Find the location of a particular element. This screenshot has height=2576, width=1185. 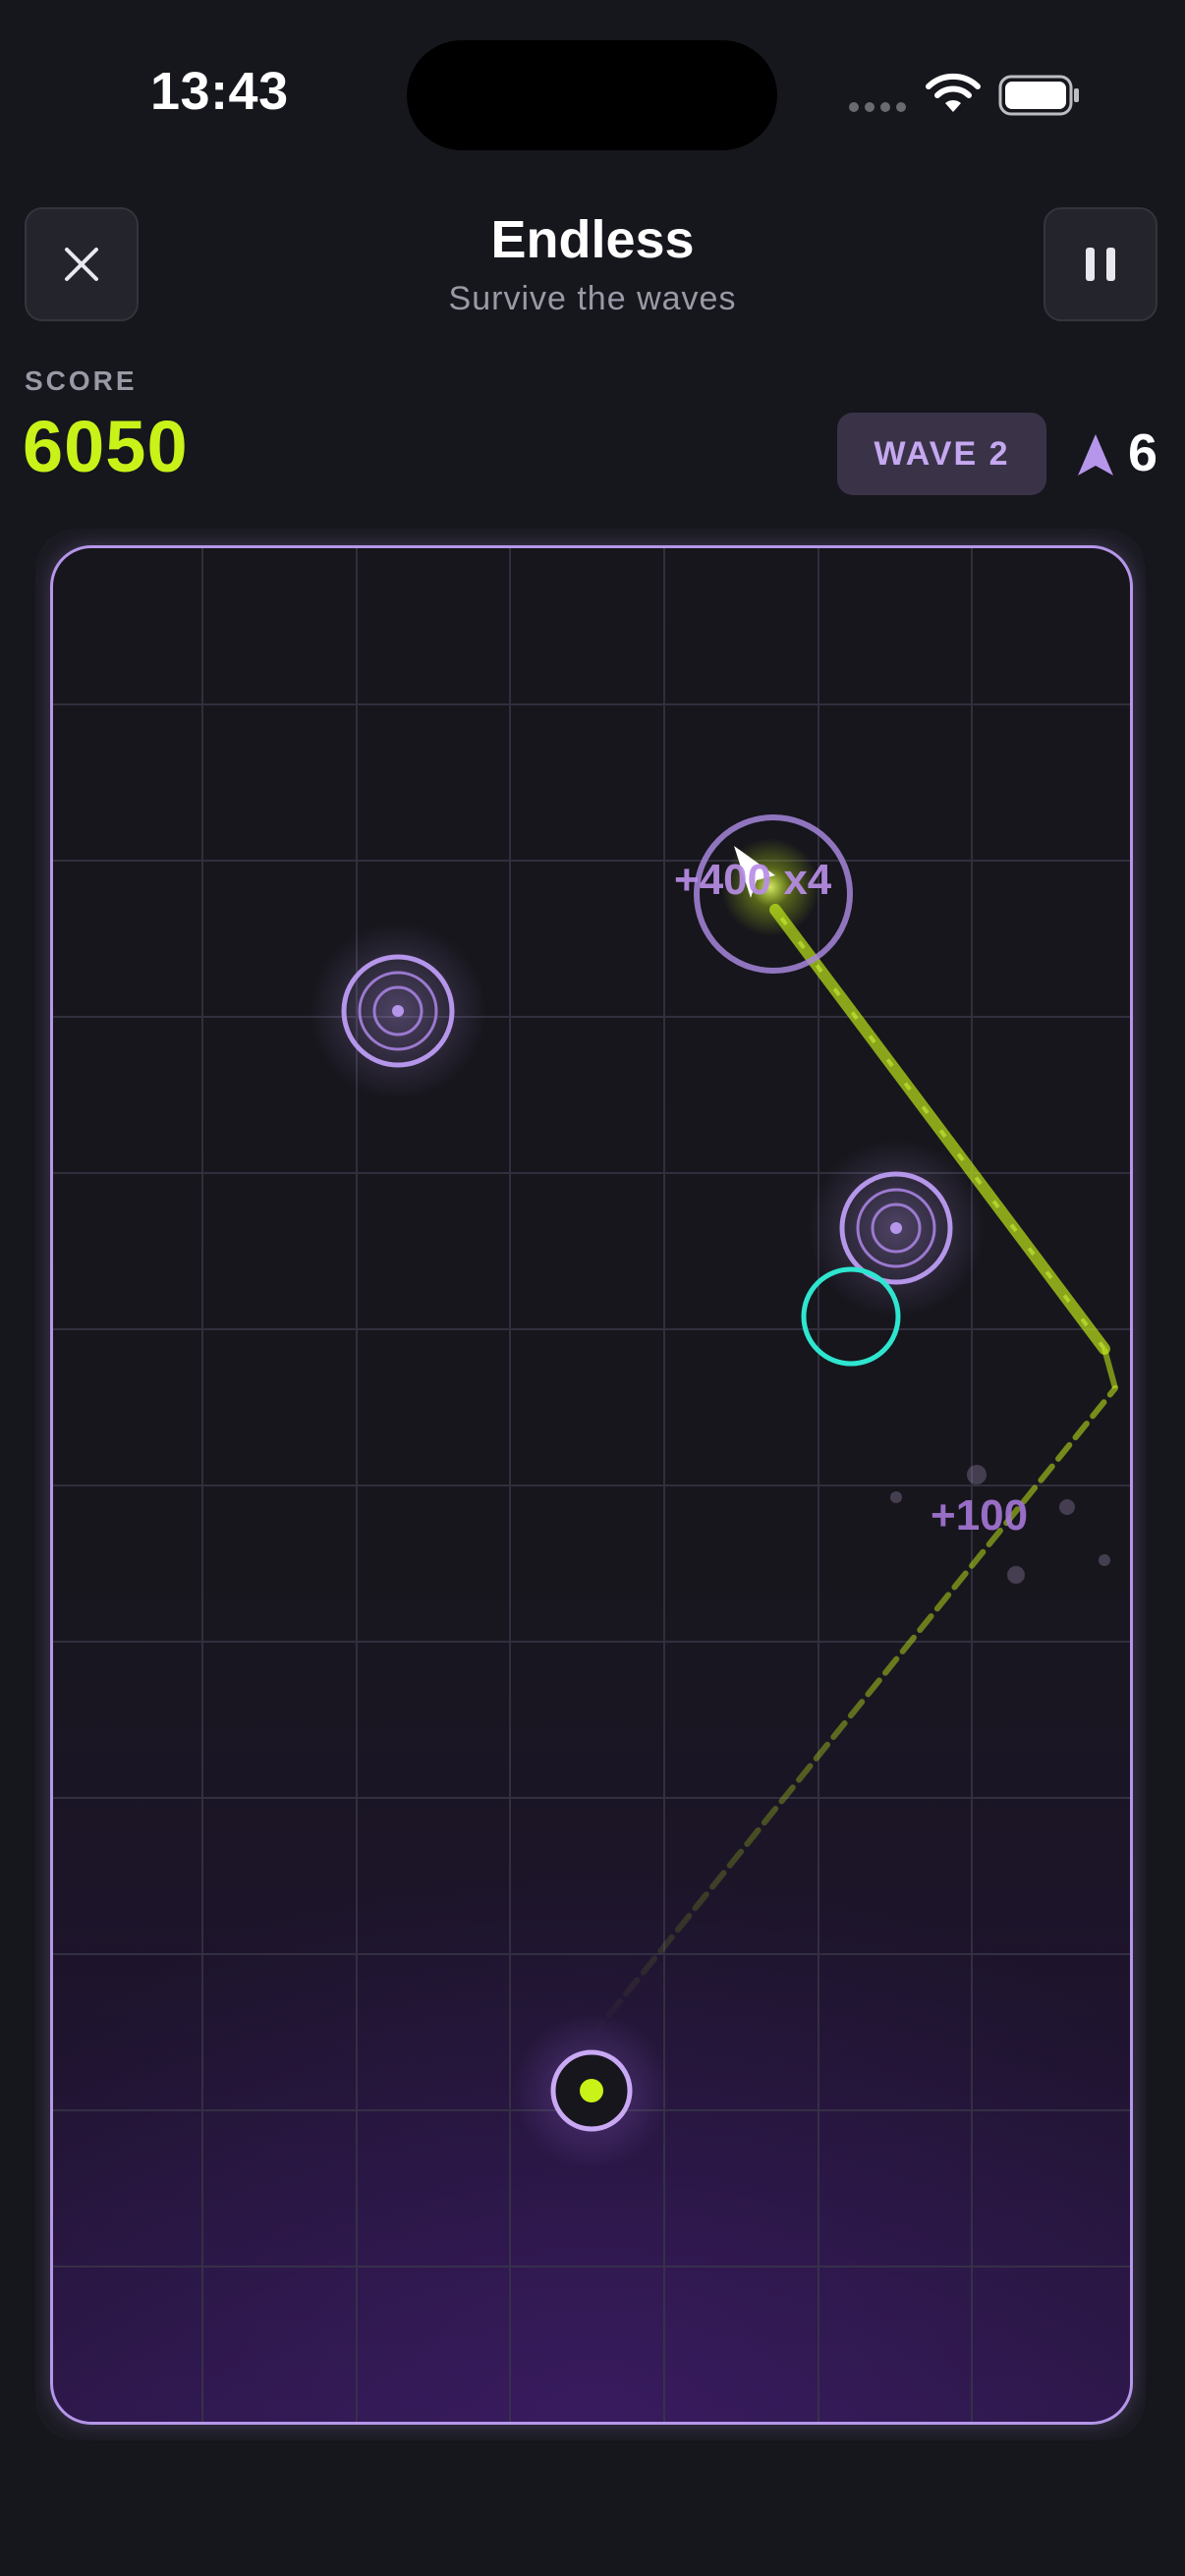

battery-icon is located at coordinates (1038, 95).